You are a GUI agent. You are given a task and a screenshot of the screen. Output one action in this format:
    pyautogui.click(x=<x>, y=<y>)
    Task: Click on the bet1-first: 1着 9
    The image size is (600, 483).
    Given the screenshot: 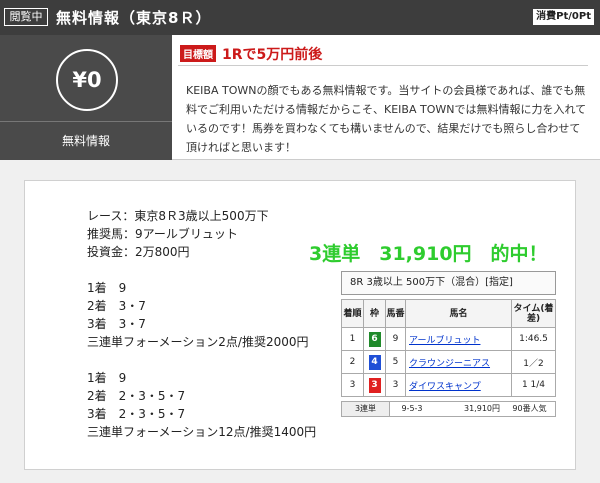 What is the action you would take?
    pyautogui.click(x=107, y=288)
    